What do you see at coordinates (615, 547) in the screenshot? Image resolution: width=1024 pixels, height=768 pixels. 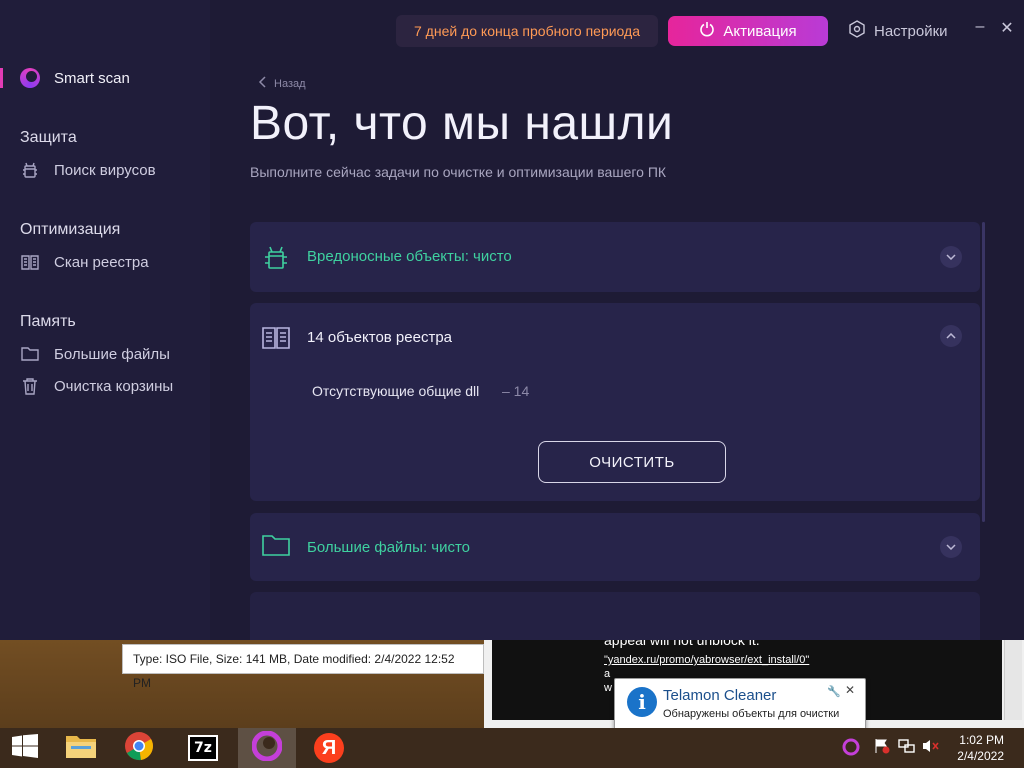 I see `result-card-large-files: Большие файлы: чисто` at bounding box center [615, 547].